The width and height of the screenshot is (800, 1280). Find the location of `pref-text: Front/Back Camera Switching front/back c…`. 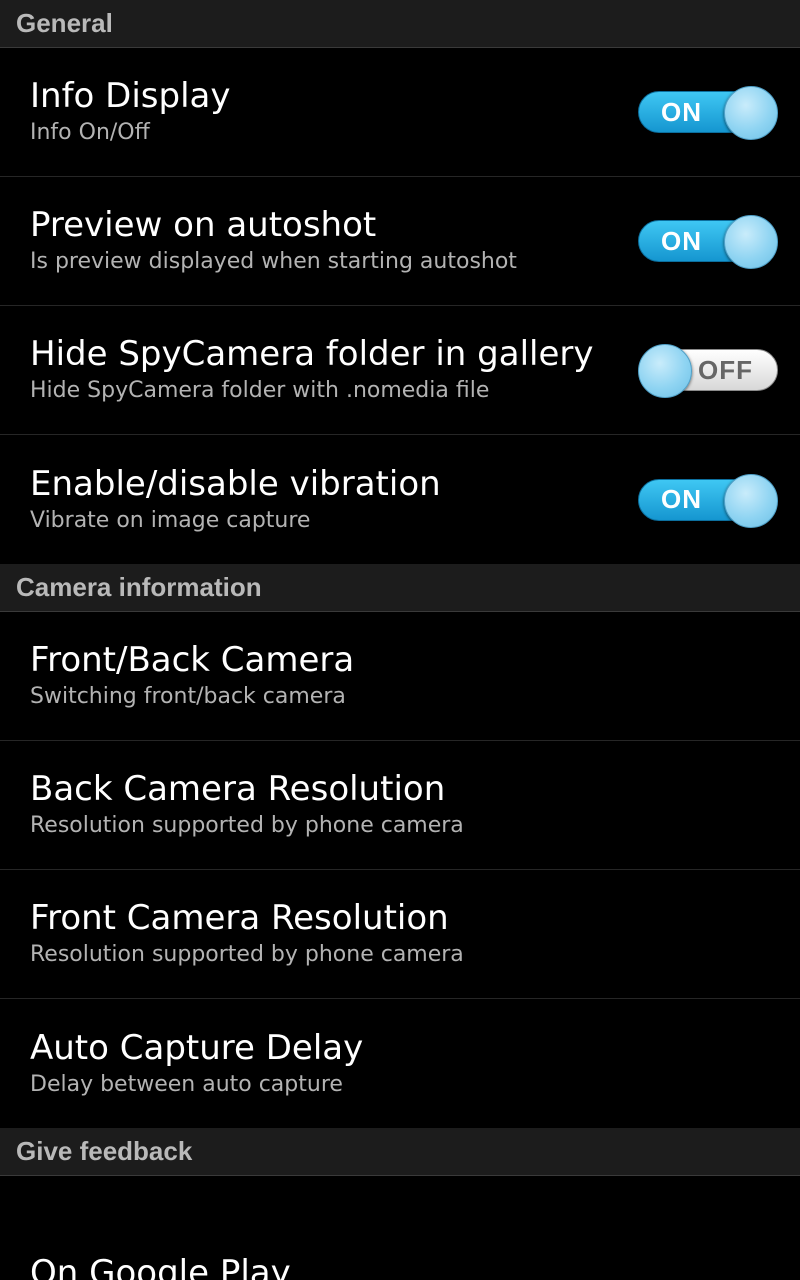

pref-text: Front/Back Camera Switching front/back c… is located at coordinates (192, 676).